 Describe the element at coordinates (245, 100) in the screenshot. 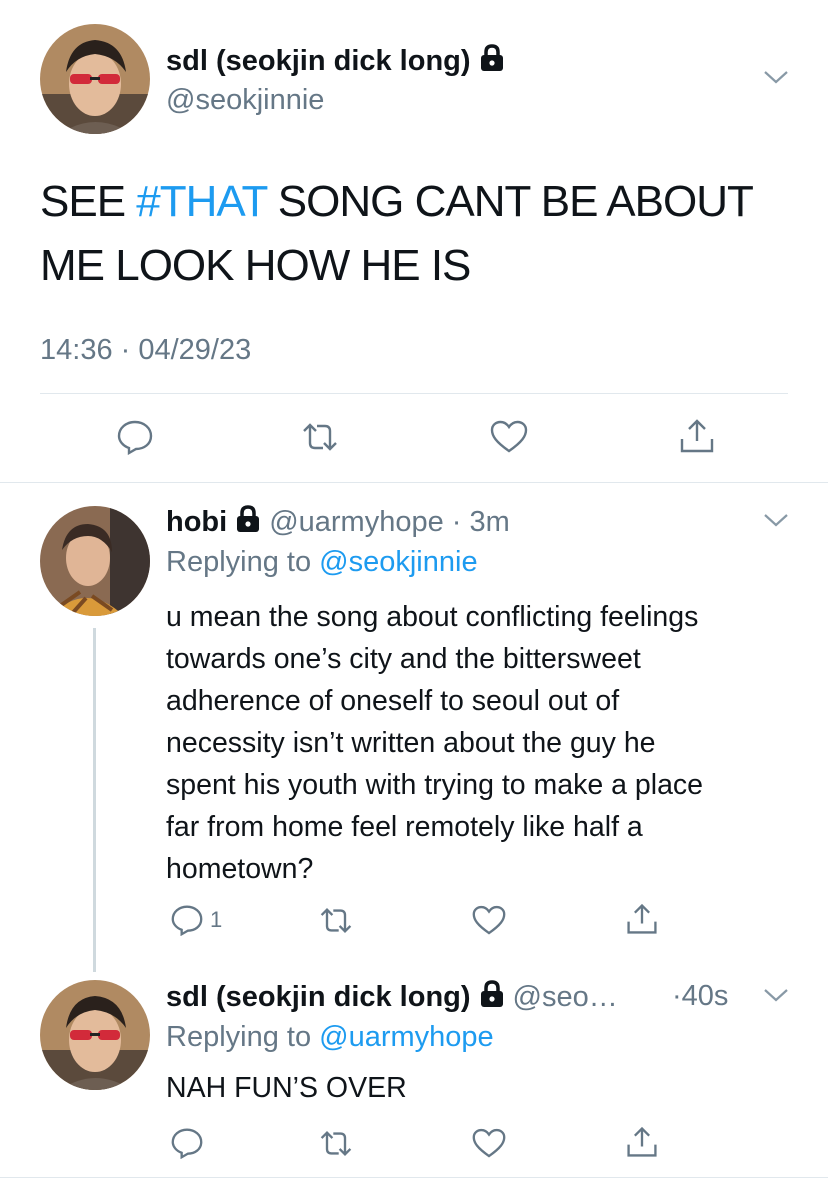

I see `handle: @seokjinnie` at that location.